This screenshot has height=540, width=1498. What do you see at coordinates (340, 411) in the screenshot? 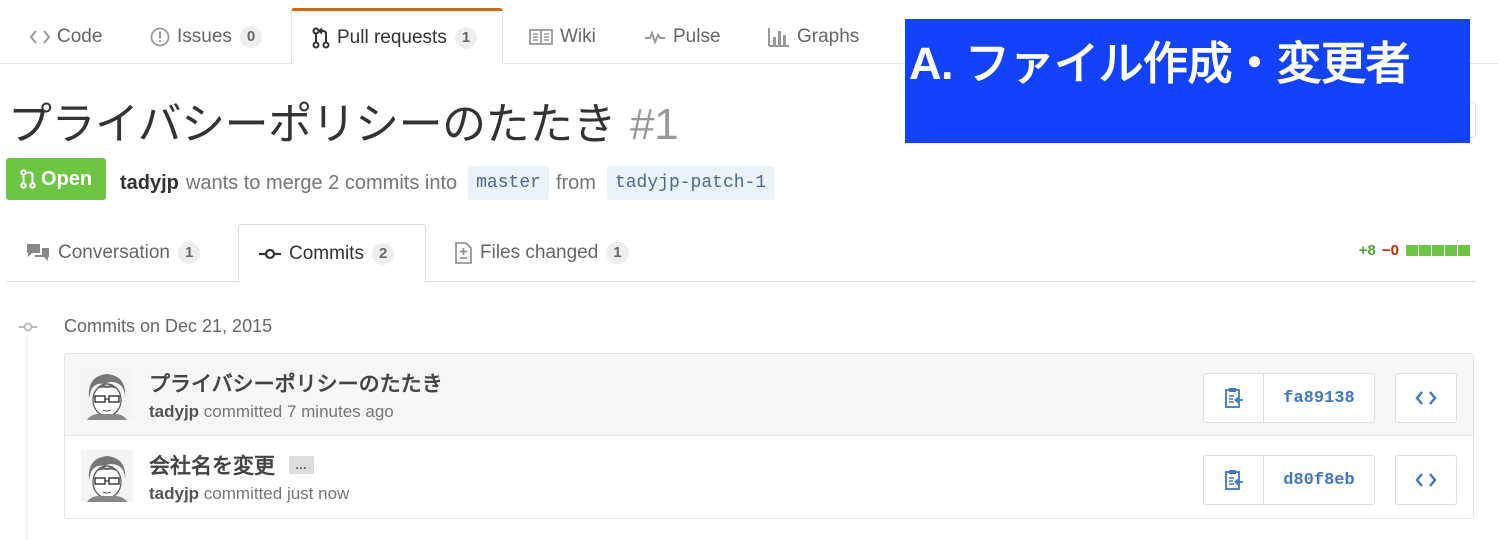
I see `commit-time: 7 minutes ago` at bounding box center [340, 411].